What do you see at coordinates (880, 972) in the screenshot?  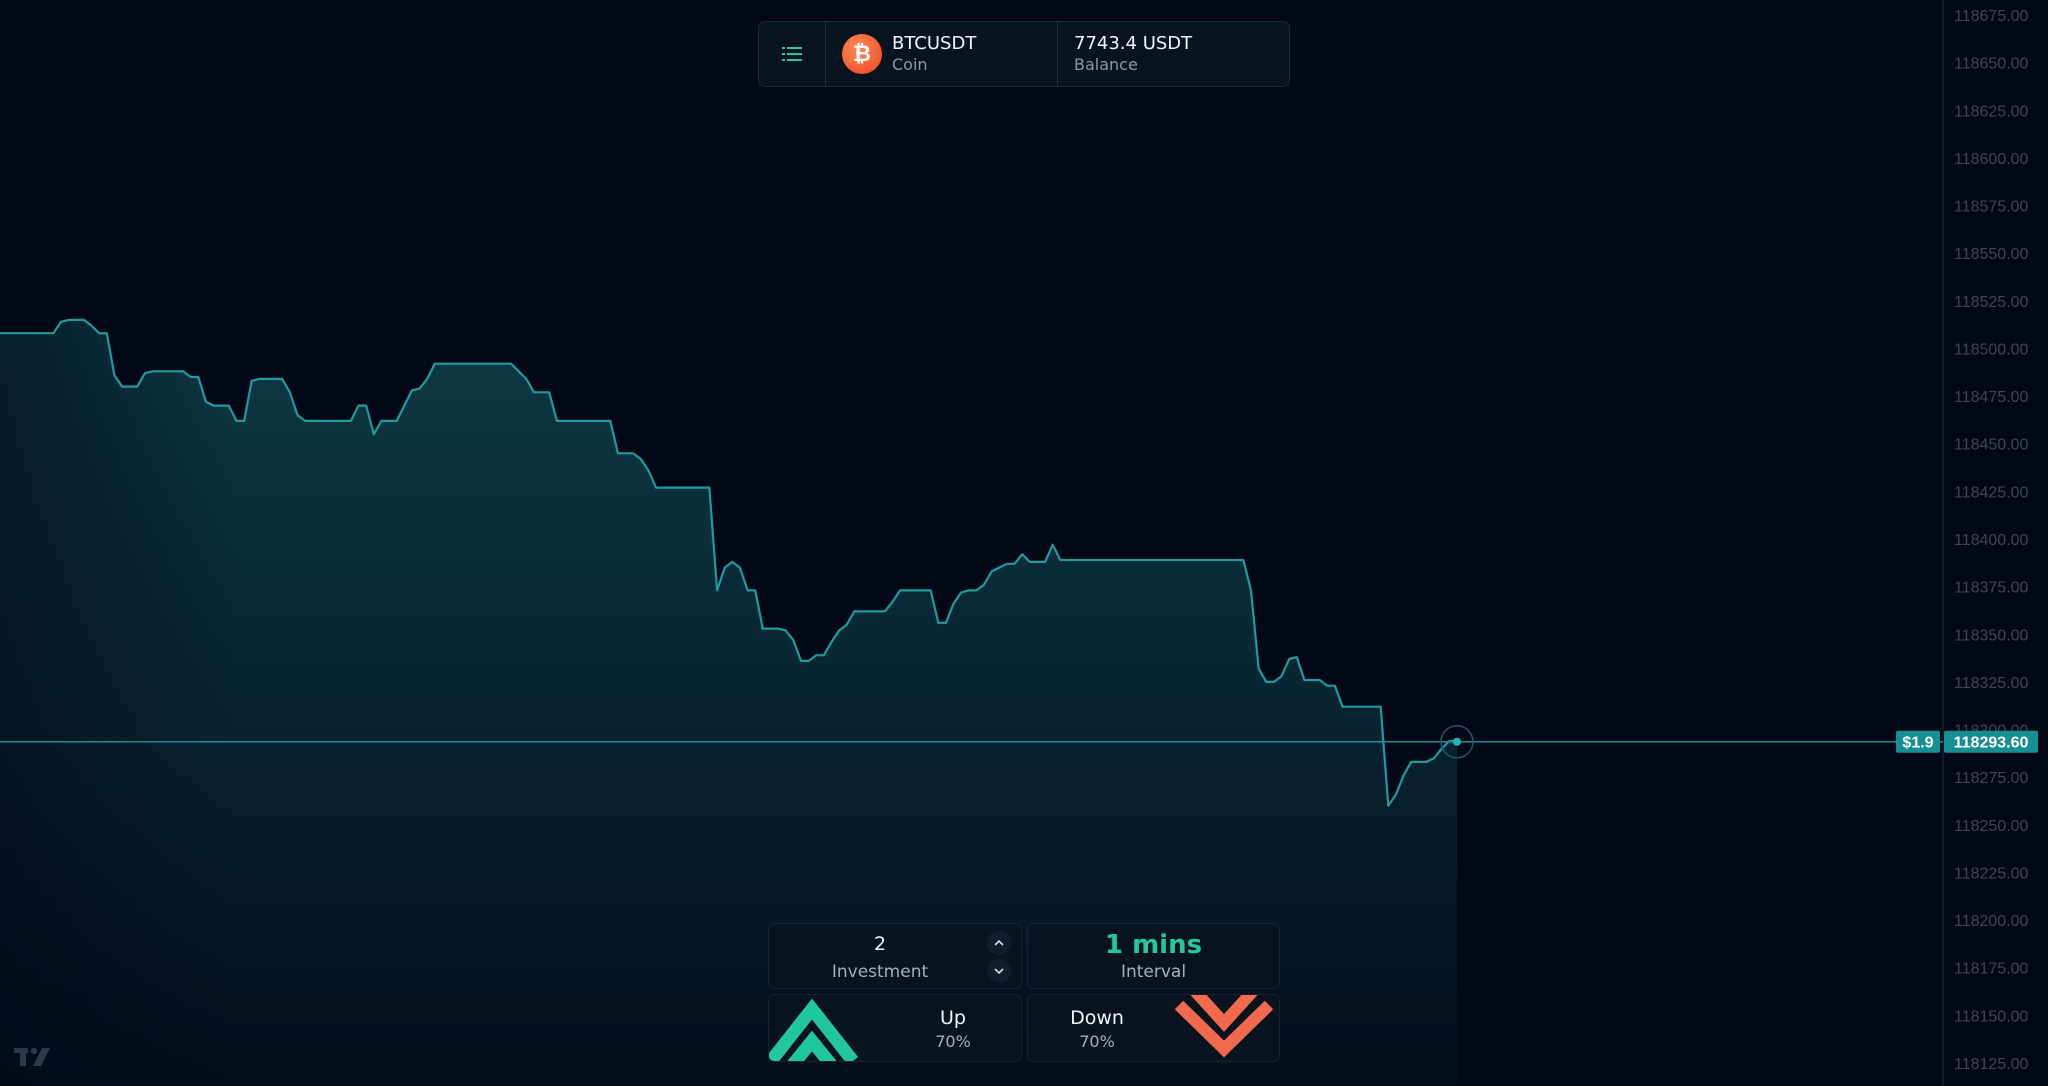 I see `investment-label: Investment` at bounding box center [880, 972].